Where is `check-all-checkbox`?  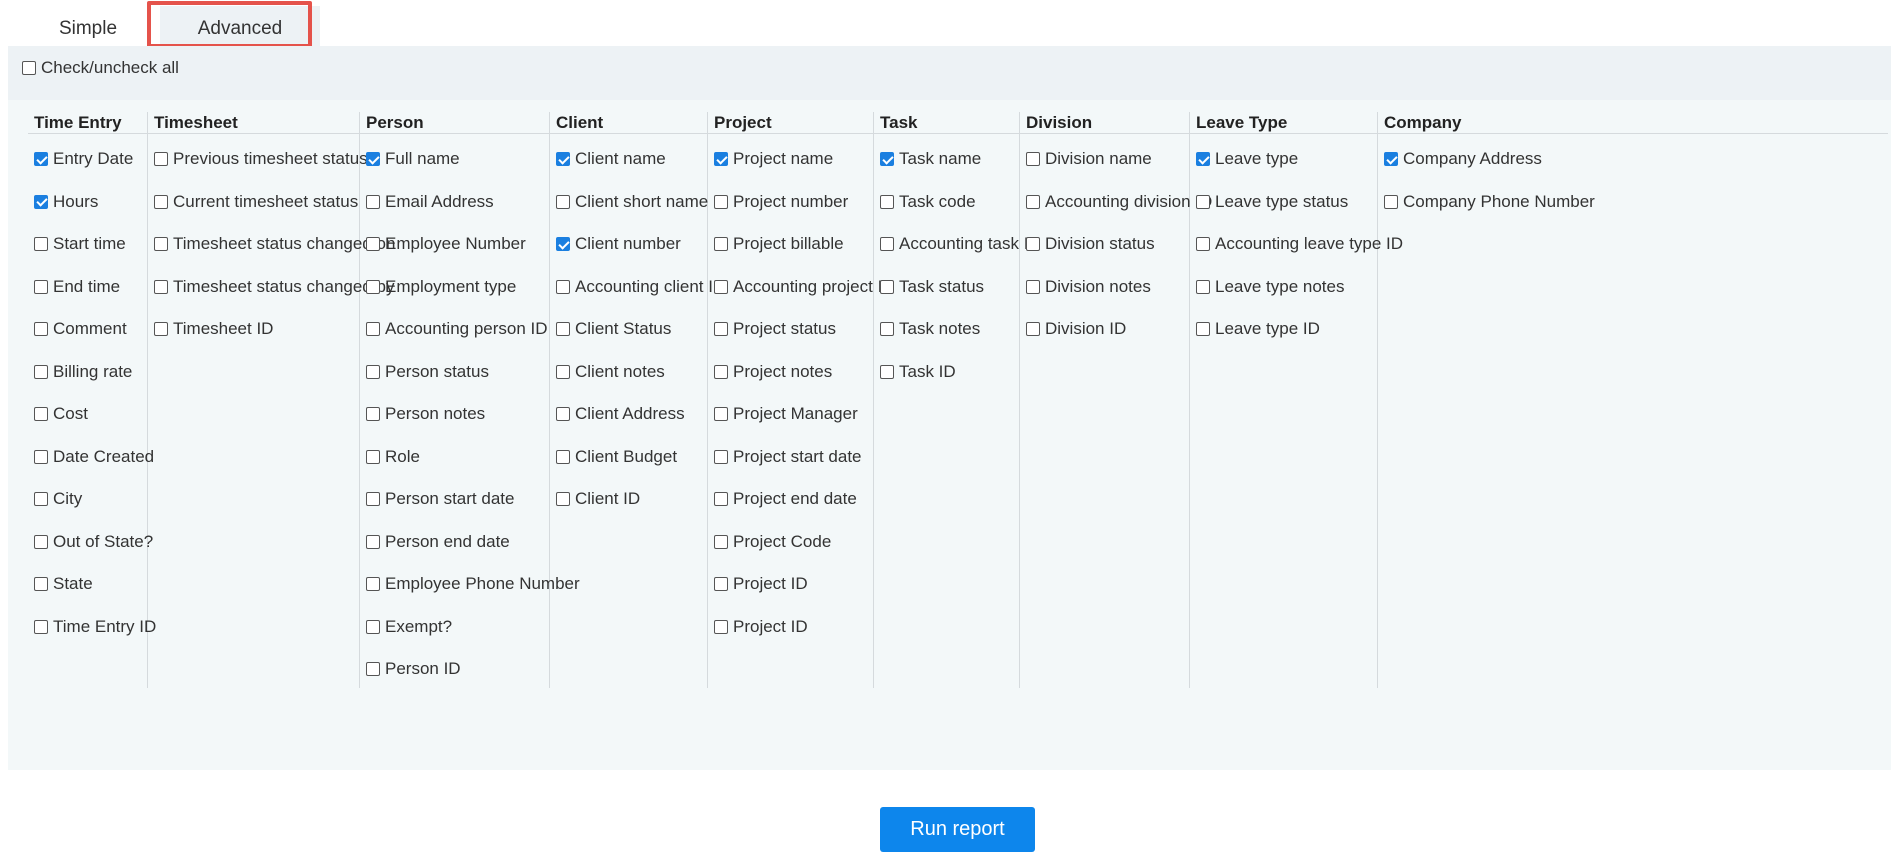 check-all-checkbox is located at coordinates (29, 68).